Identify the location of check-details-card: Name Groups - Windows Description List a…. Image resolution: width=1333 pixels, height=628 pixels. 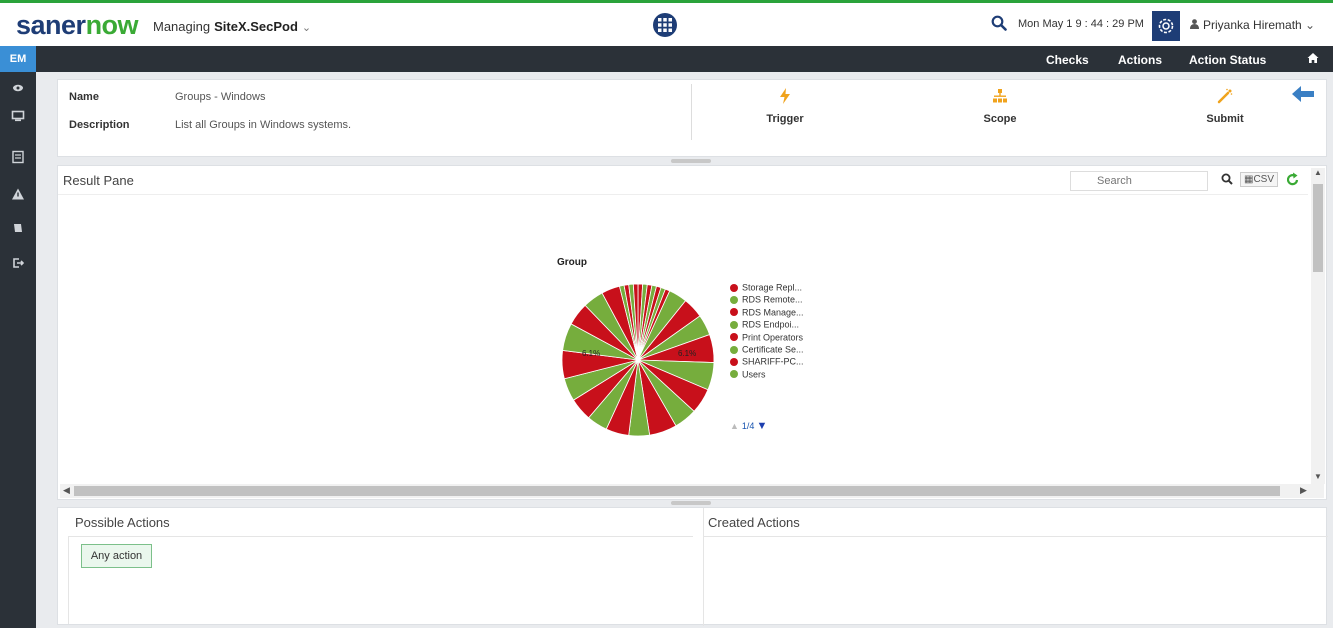
(692, 118).